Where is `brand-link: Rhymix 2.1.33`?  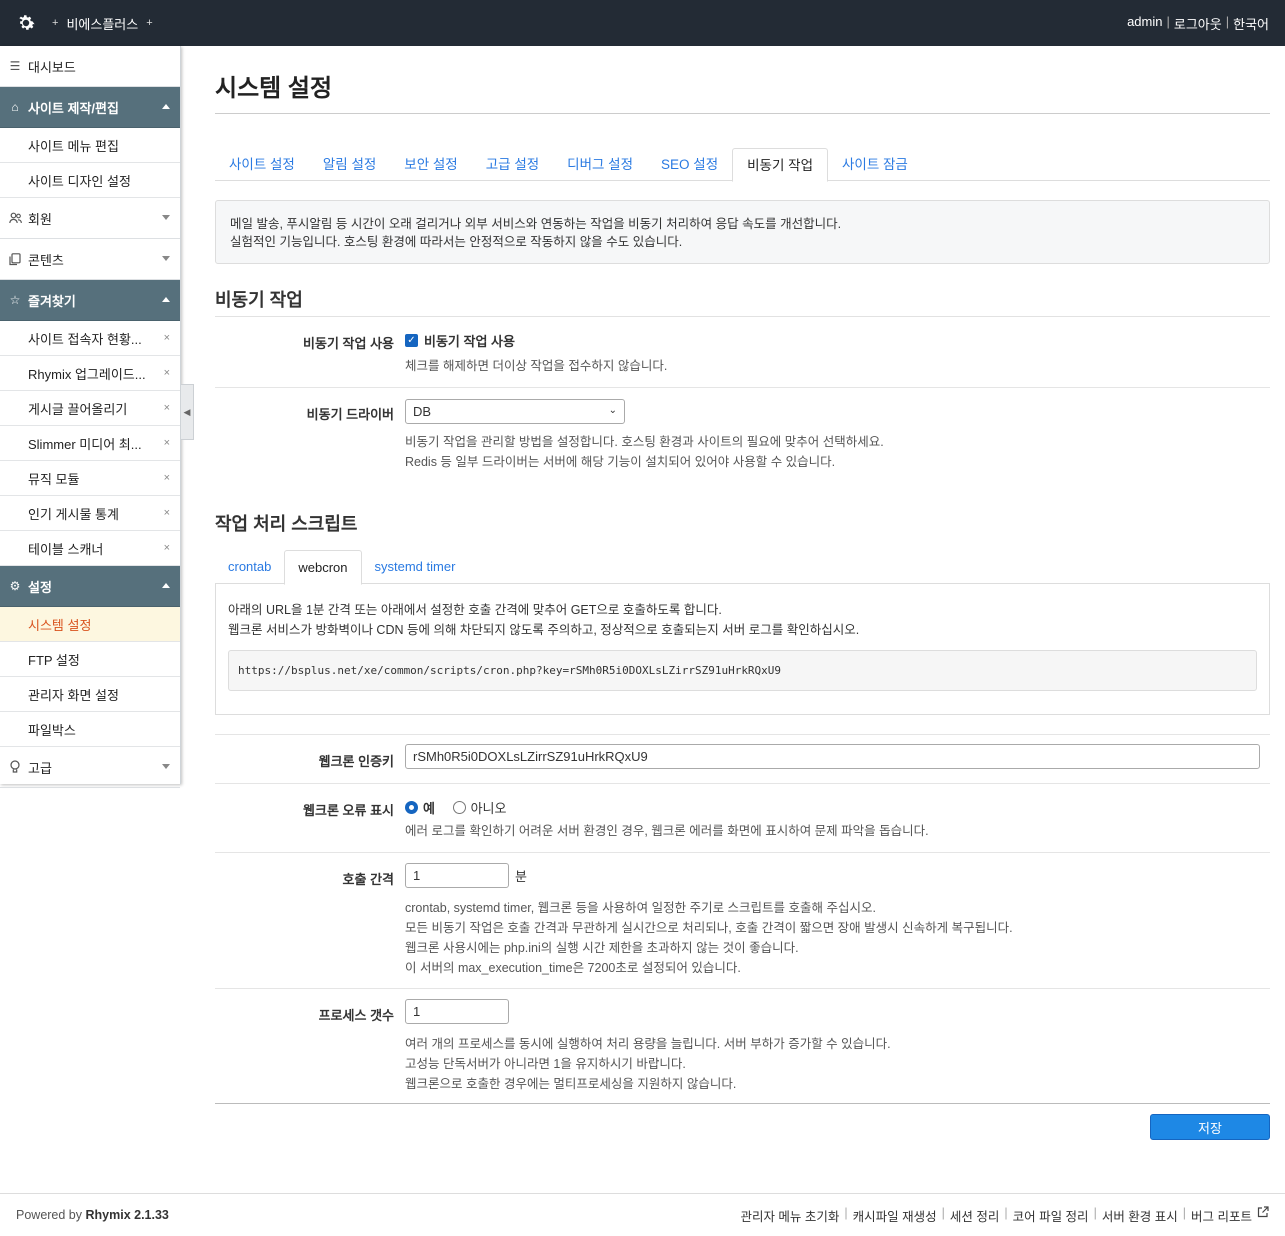
brand-link: Rhymix 2.1.33 is located at coordinates (127, 1215).